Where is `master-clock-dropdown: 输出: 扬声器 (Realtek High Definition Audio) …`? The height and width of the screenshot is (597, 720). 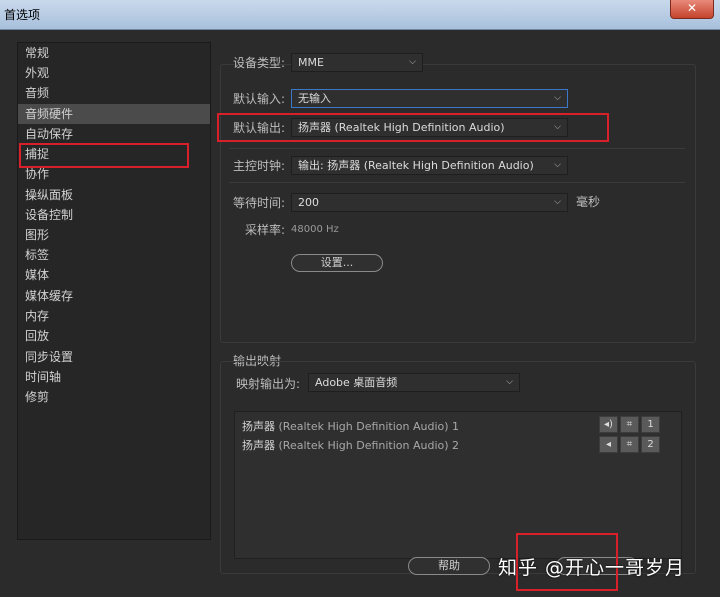 master-clock-dropdown: 输出: 扬声器 (Realtek High Definition Audio) … is located at coordinates (429, 165).